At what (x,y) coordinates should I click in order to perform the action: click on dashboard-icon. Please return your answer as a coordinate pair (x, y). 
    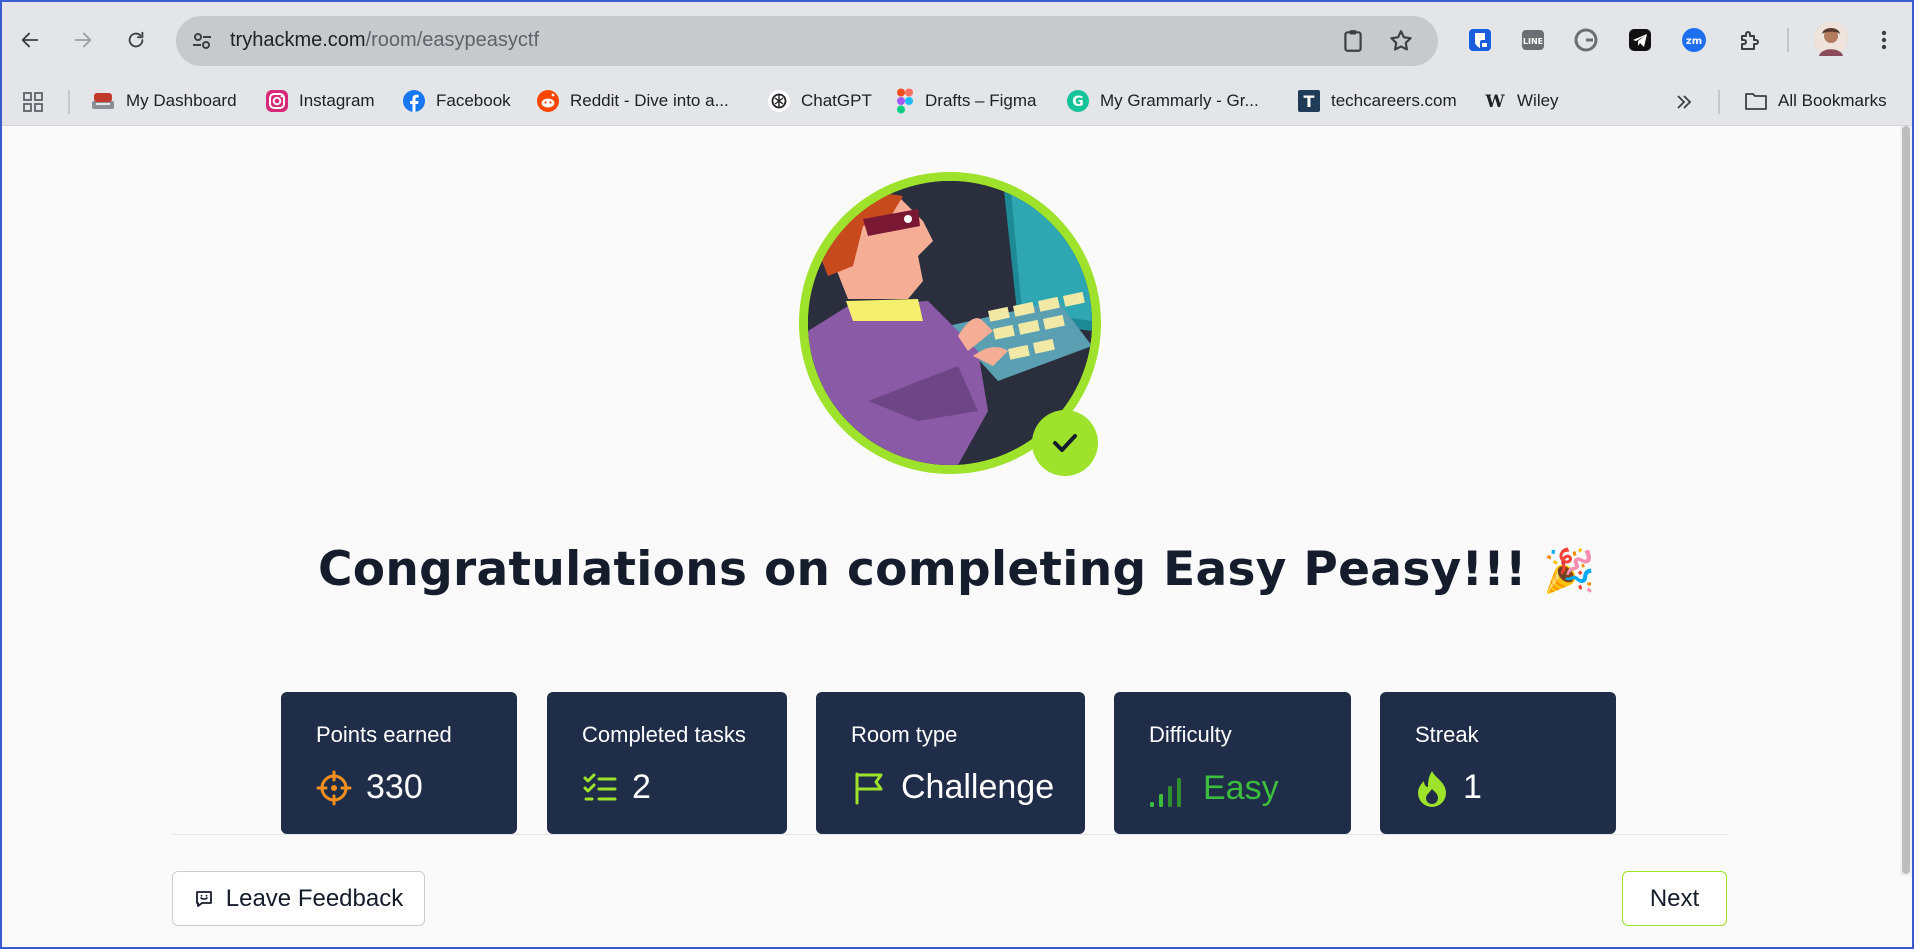
    Looking at the image, I should click on (103, 101).